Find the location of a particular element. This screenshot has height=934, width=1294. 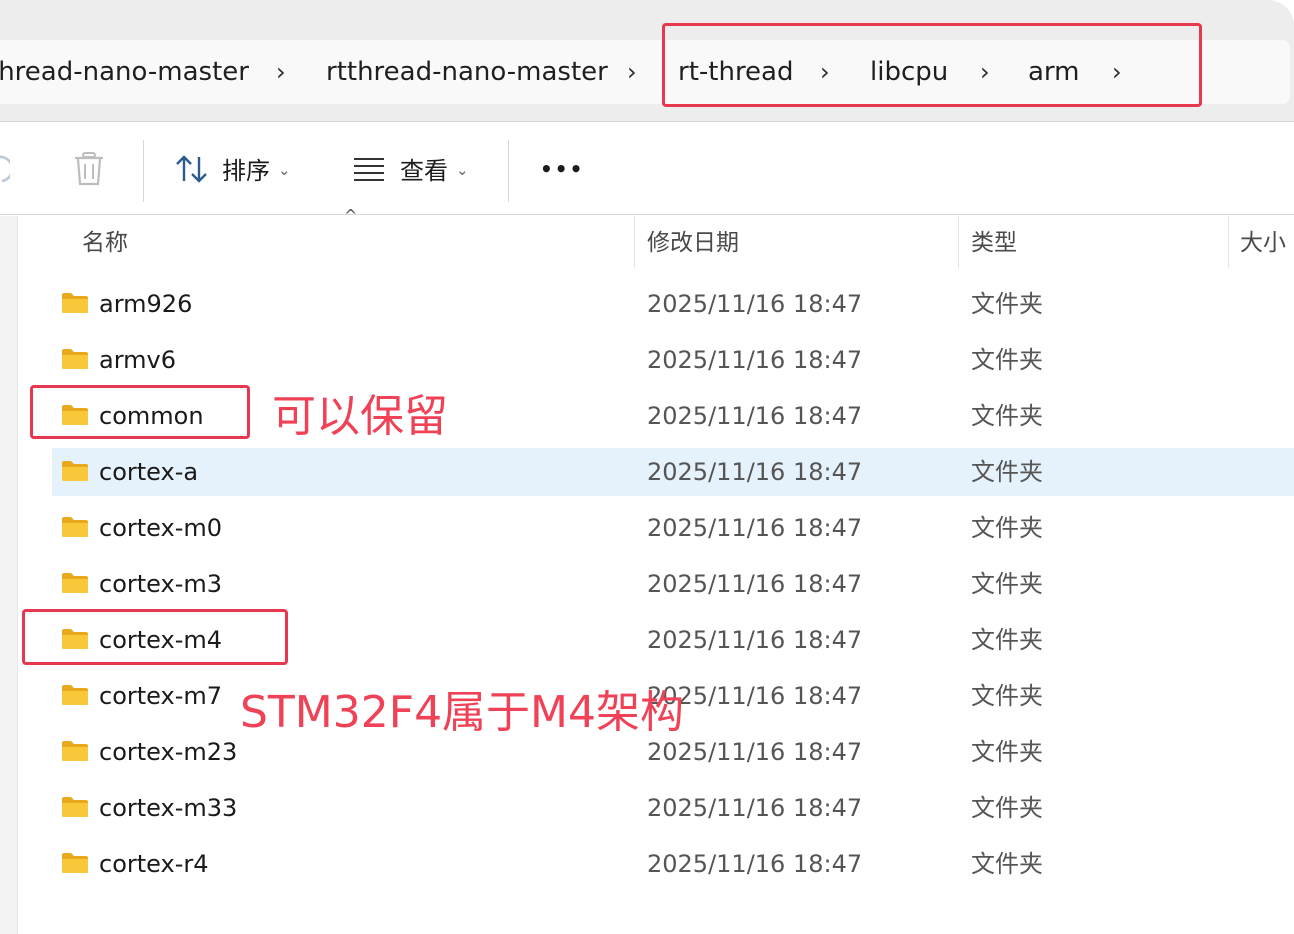

breadcrumb-item-rtthread-nano-master: rtthread-nano-master is located at coordinates (467, 72).